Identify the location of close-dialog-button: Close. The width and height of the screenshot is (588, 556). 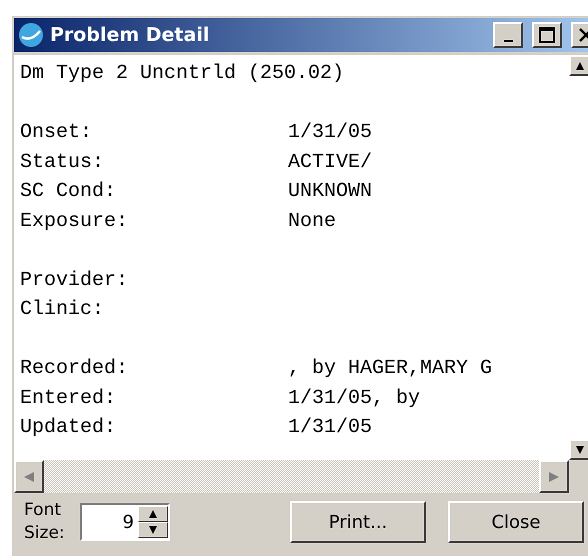
(516, 522).